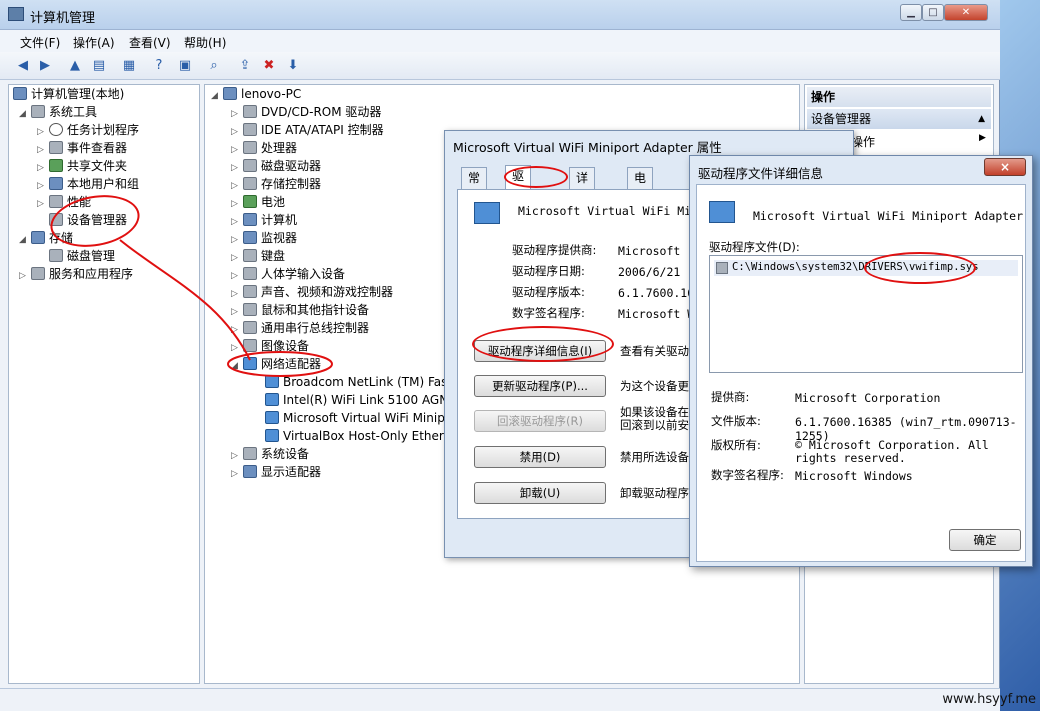  I want to click on field-value: 2006/6/21, so click(649, 272).